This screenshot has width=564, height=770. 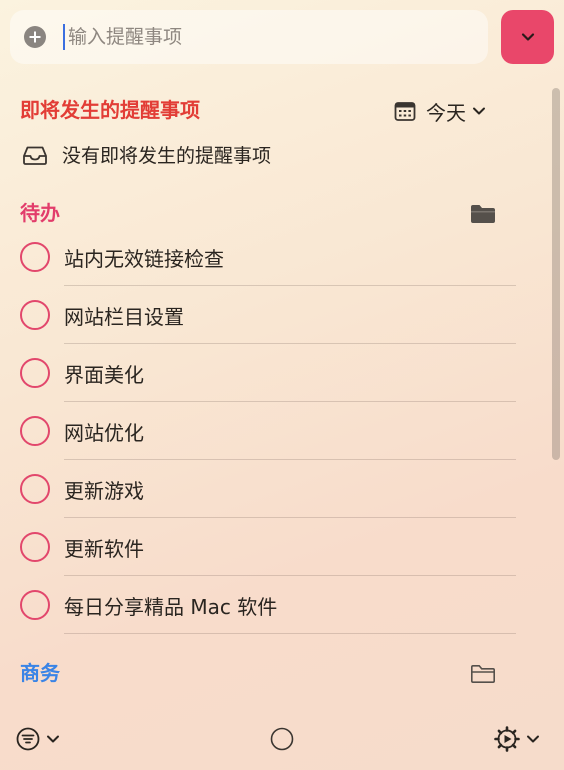 I want to click on settings-button, so click(x=517, y=739).